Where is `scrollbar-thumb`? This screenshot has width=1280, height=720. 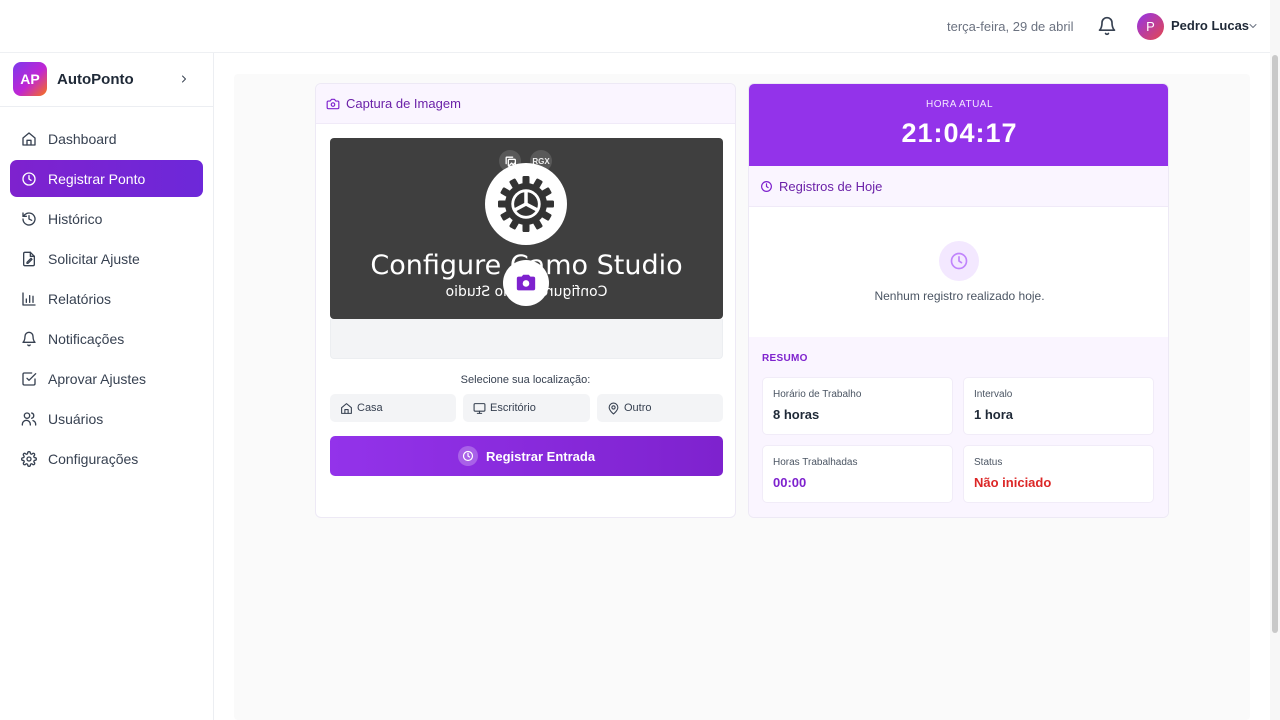 scrollbar-thumb is located at coordinates (1275, 344).